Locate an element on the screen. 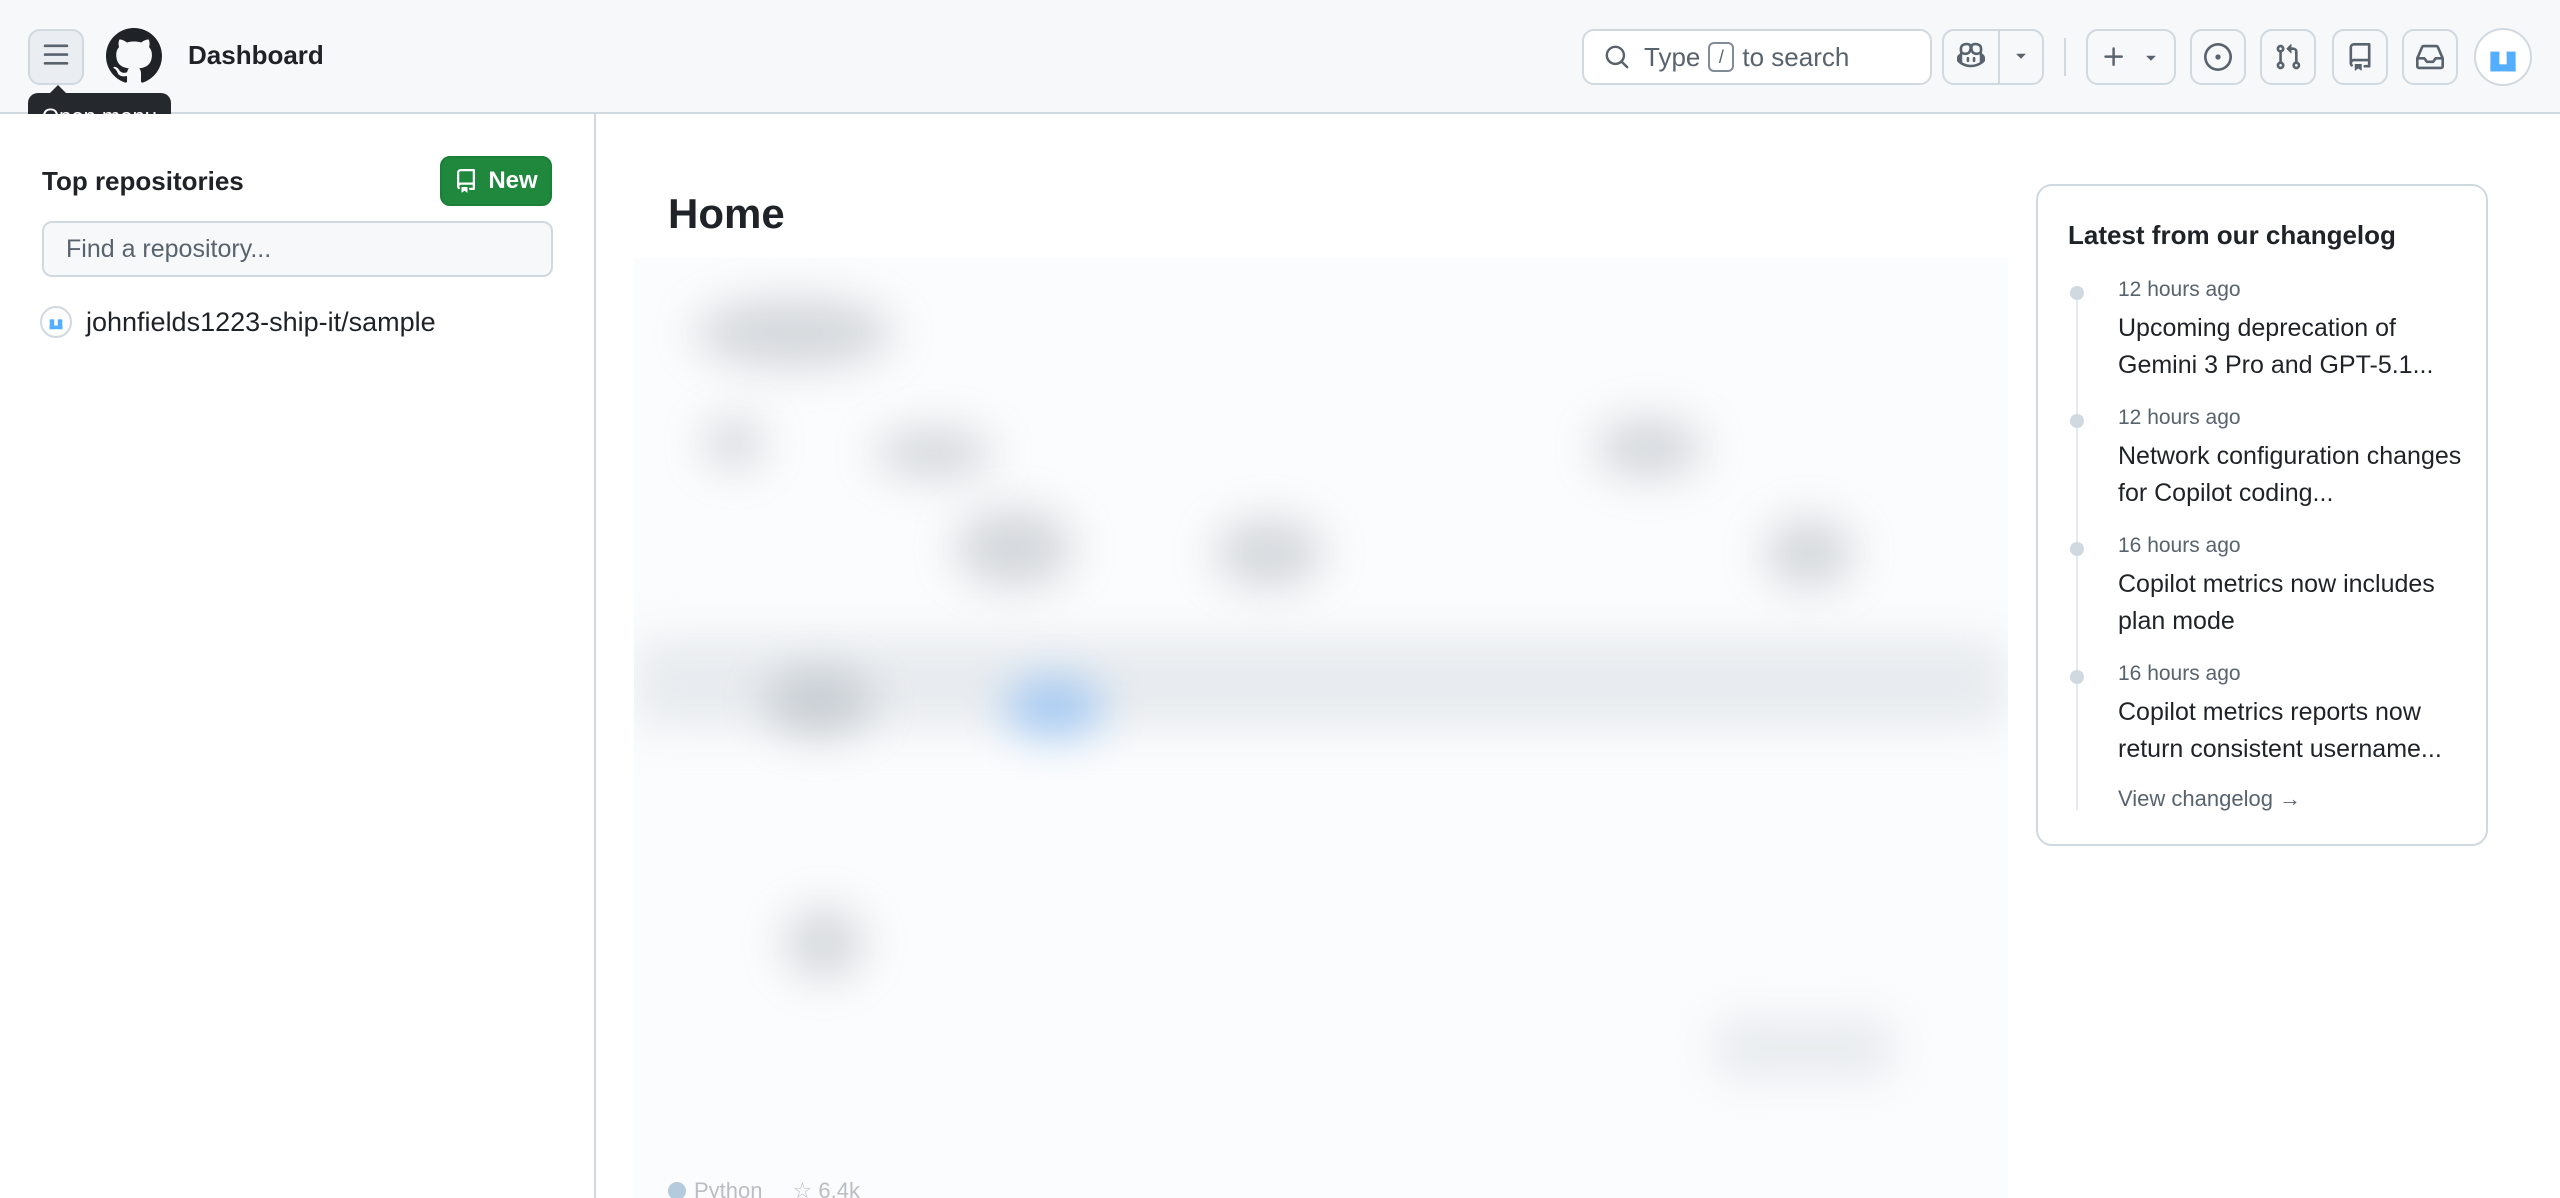  user-avatar is located at coordinates (2503, 57).